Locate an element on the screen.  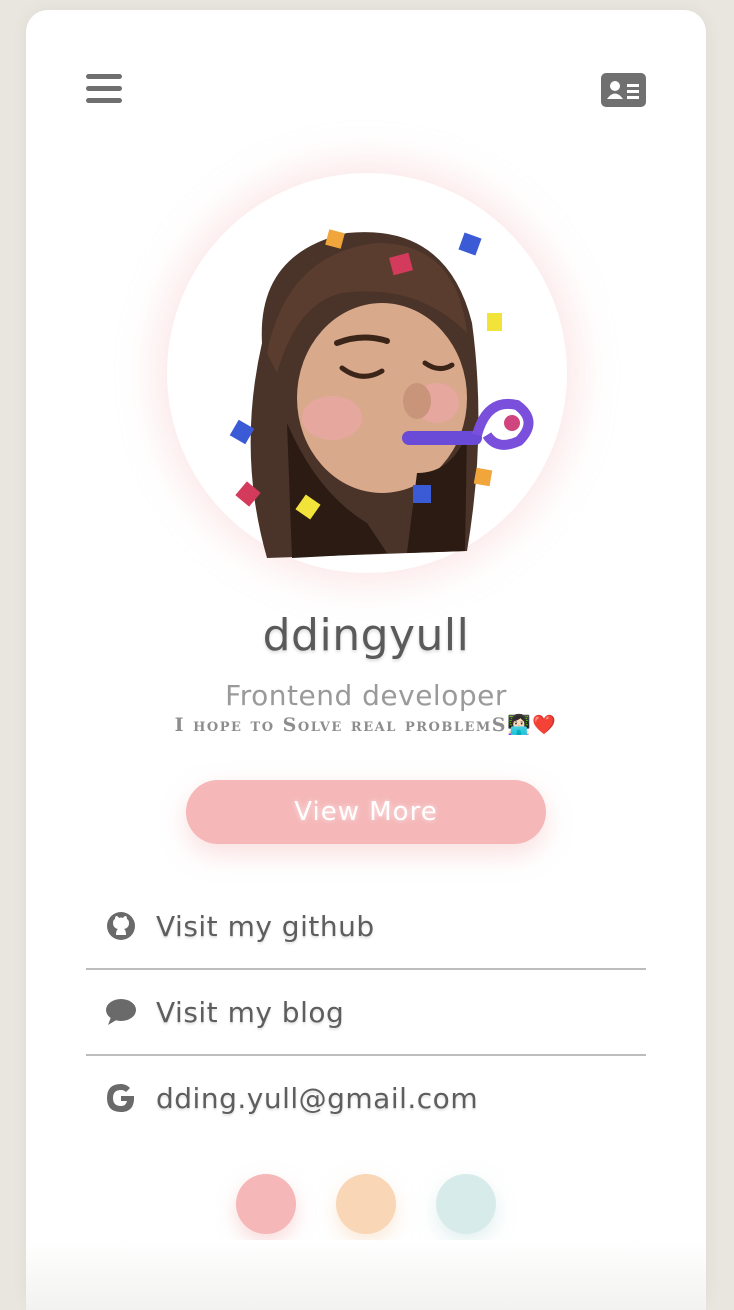
email-link-label: dding.yull@gmail.com is located at coordinates (317, 1098).